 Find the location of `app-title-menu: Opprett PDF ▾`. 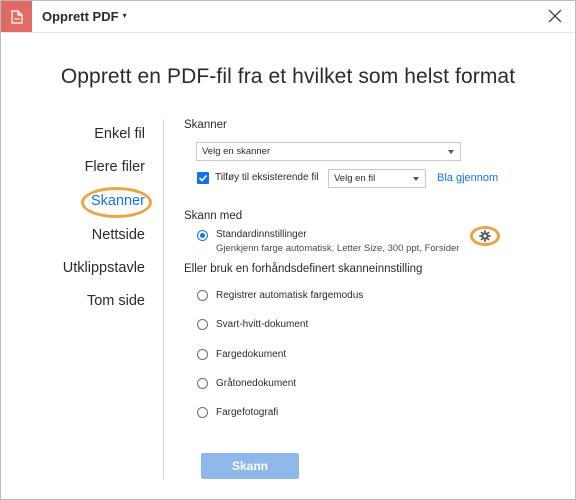

app-title-menu: Opprett PDF ▾ is located at coordinates (84, 16).